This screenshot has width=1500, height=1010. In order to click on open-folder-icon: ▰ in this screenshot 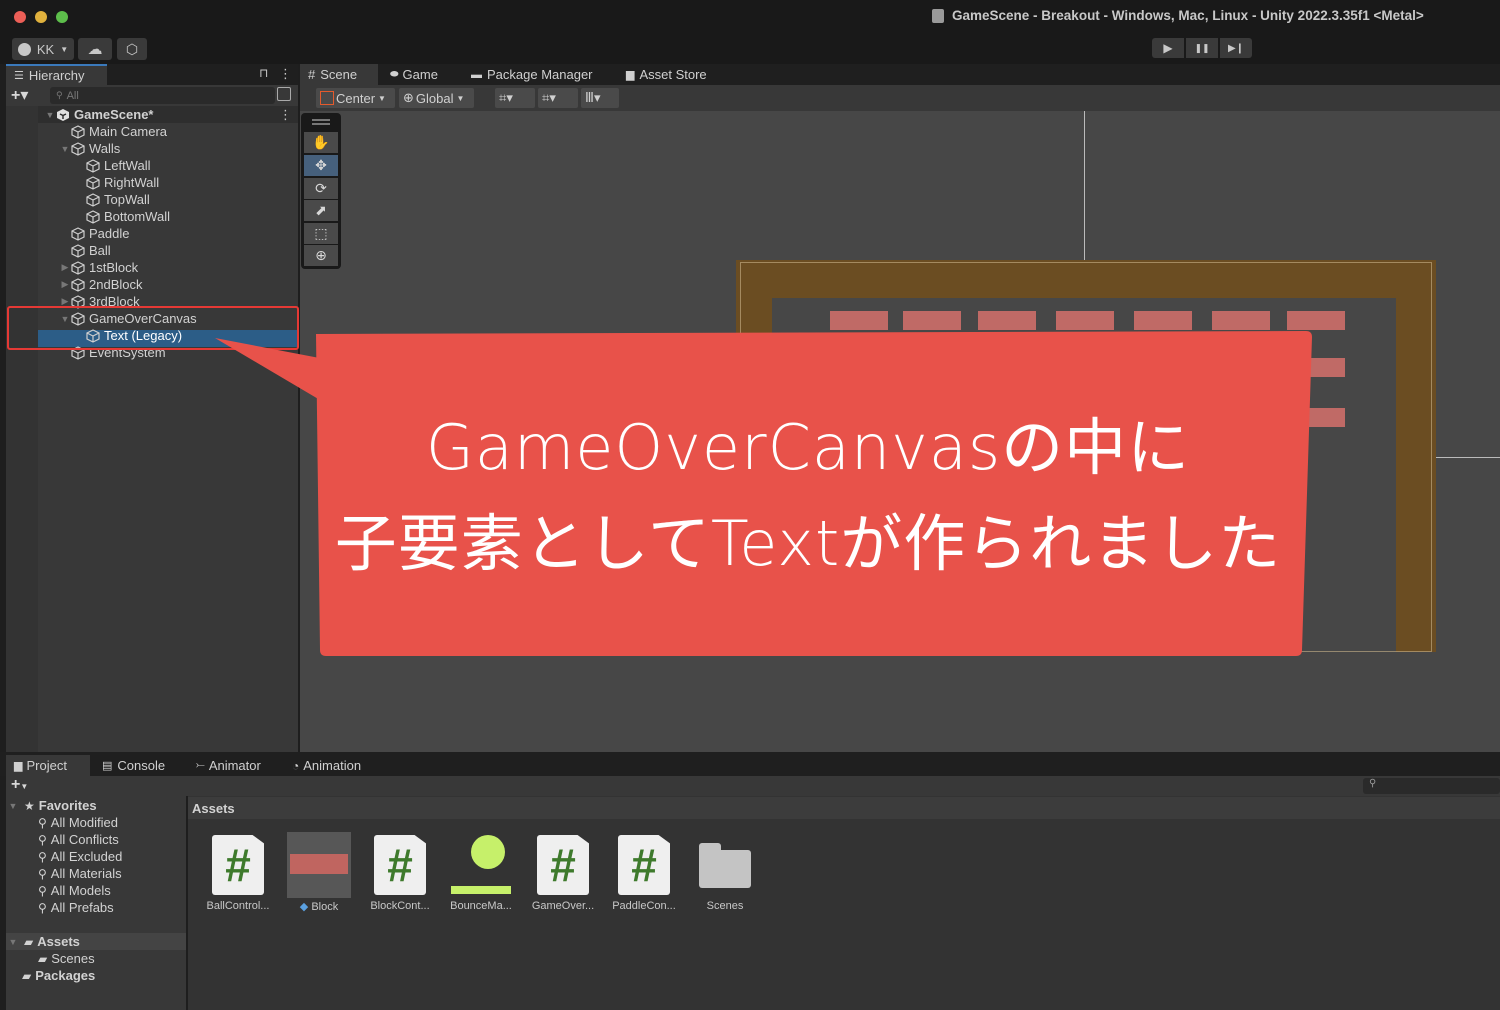, I will do `click(29, 941)`.